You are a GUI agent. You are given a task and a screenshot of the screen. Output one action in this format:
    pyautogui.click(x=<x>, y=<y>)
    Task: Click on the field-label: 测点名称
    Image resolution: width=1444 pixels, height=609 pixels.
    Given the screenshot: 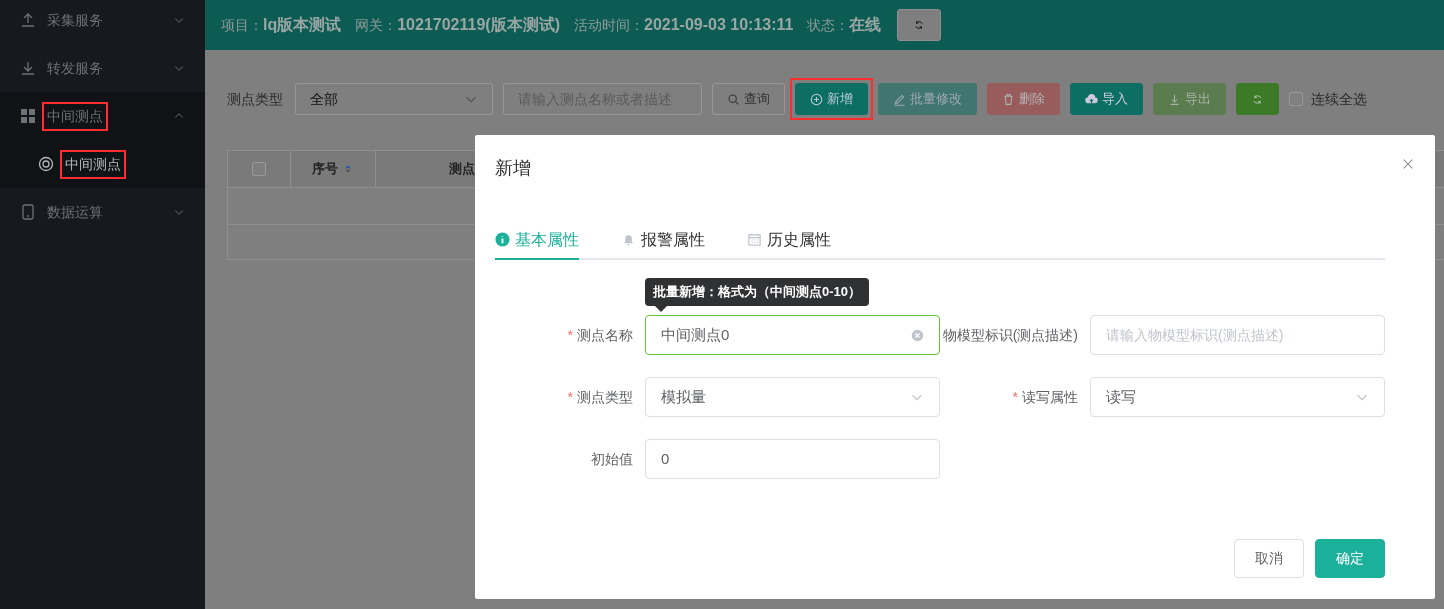 What is the action you would take?
    pyautogui.click(x=605, y=334)
    